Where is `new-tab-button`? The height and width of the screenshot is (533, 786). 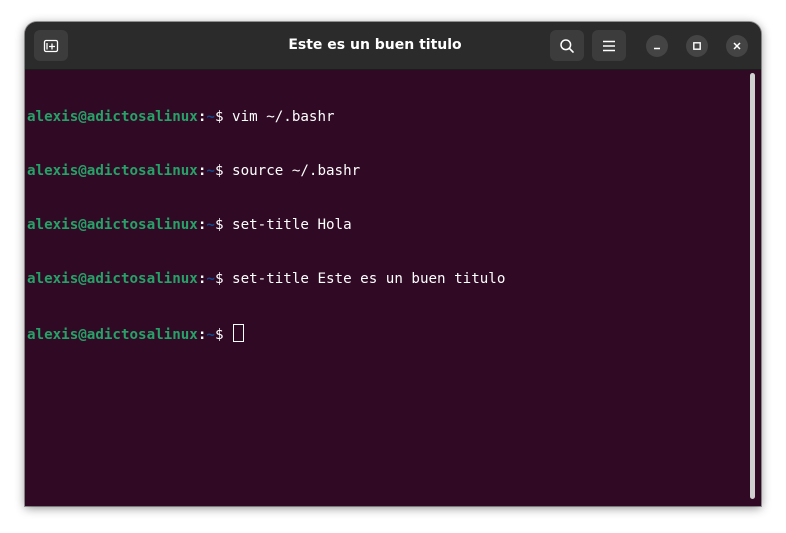
new-tab-button is located at coordinates (51, 45).